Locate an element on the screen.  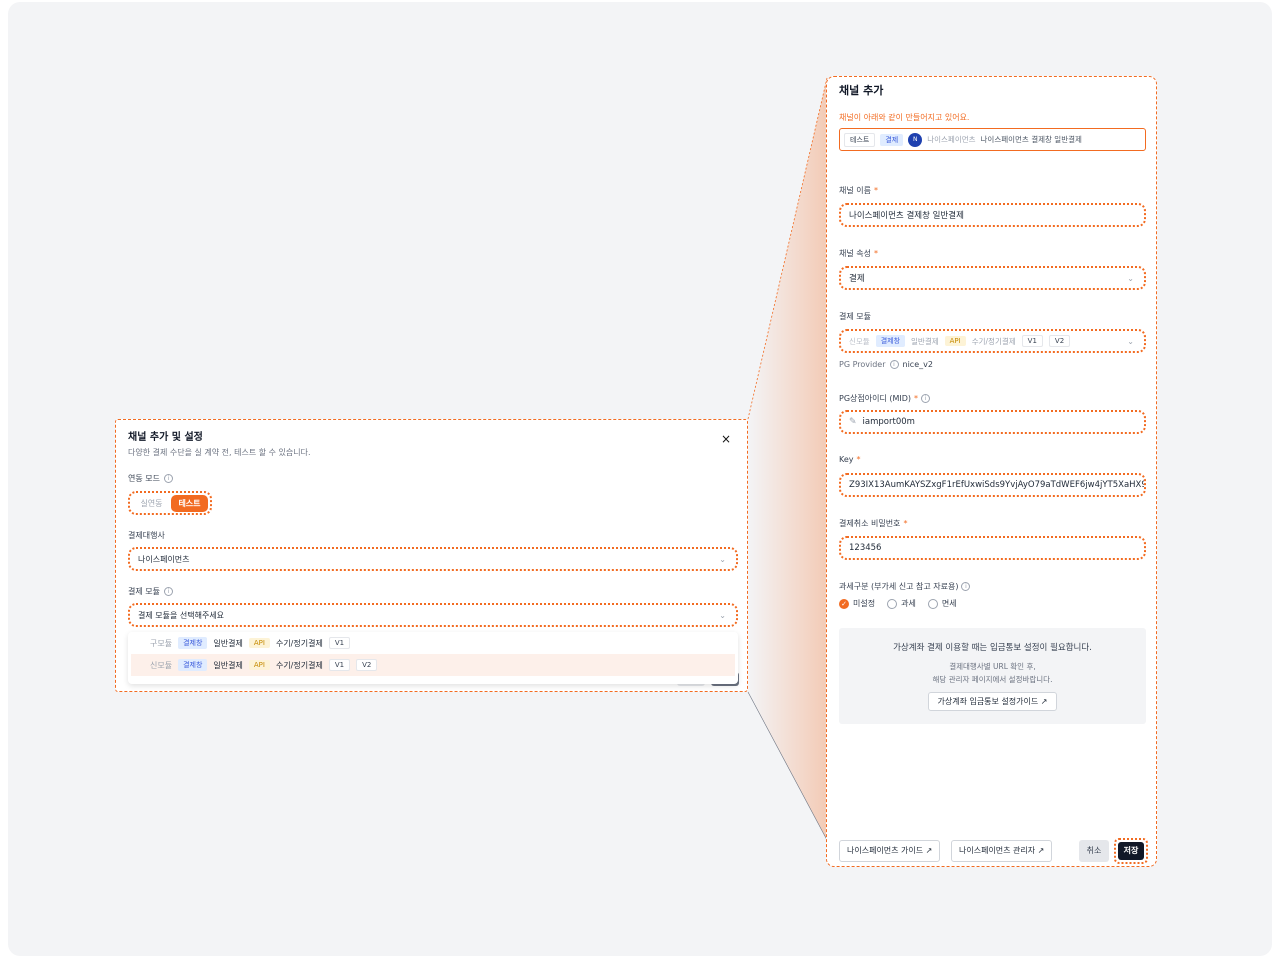
key-label: Key * is located at coordinates (850, 459).